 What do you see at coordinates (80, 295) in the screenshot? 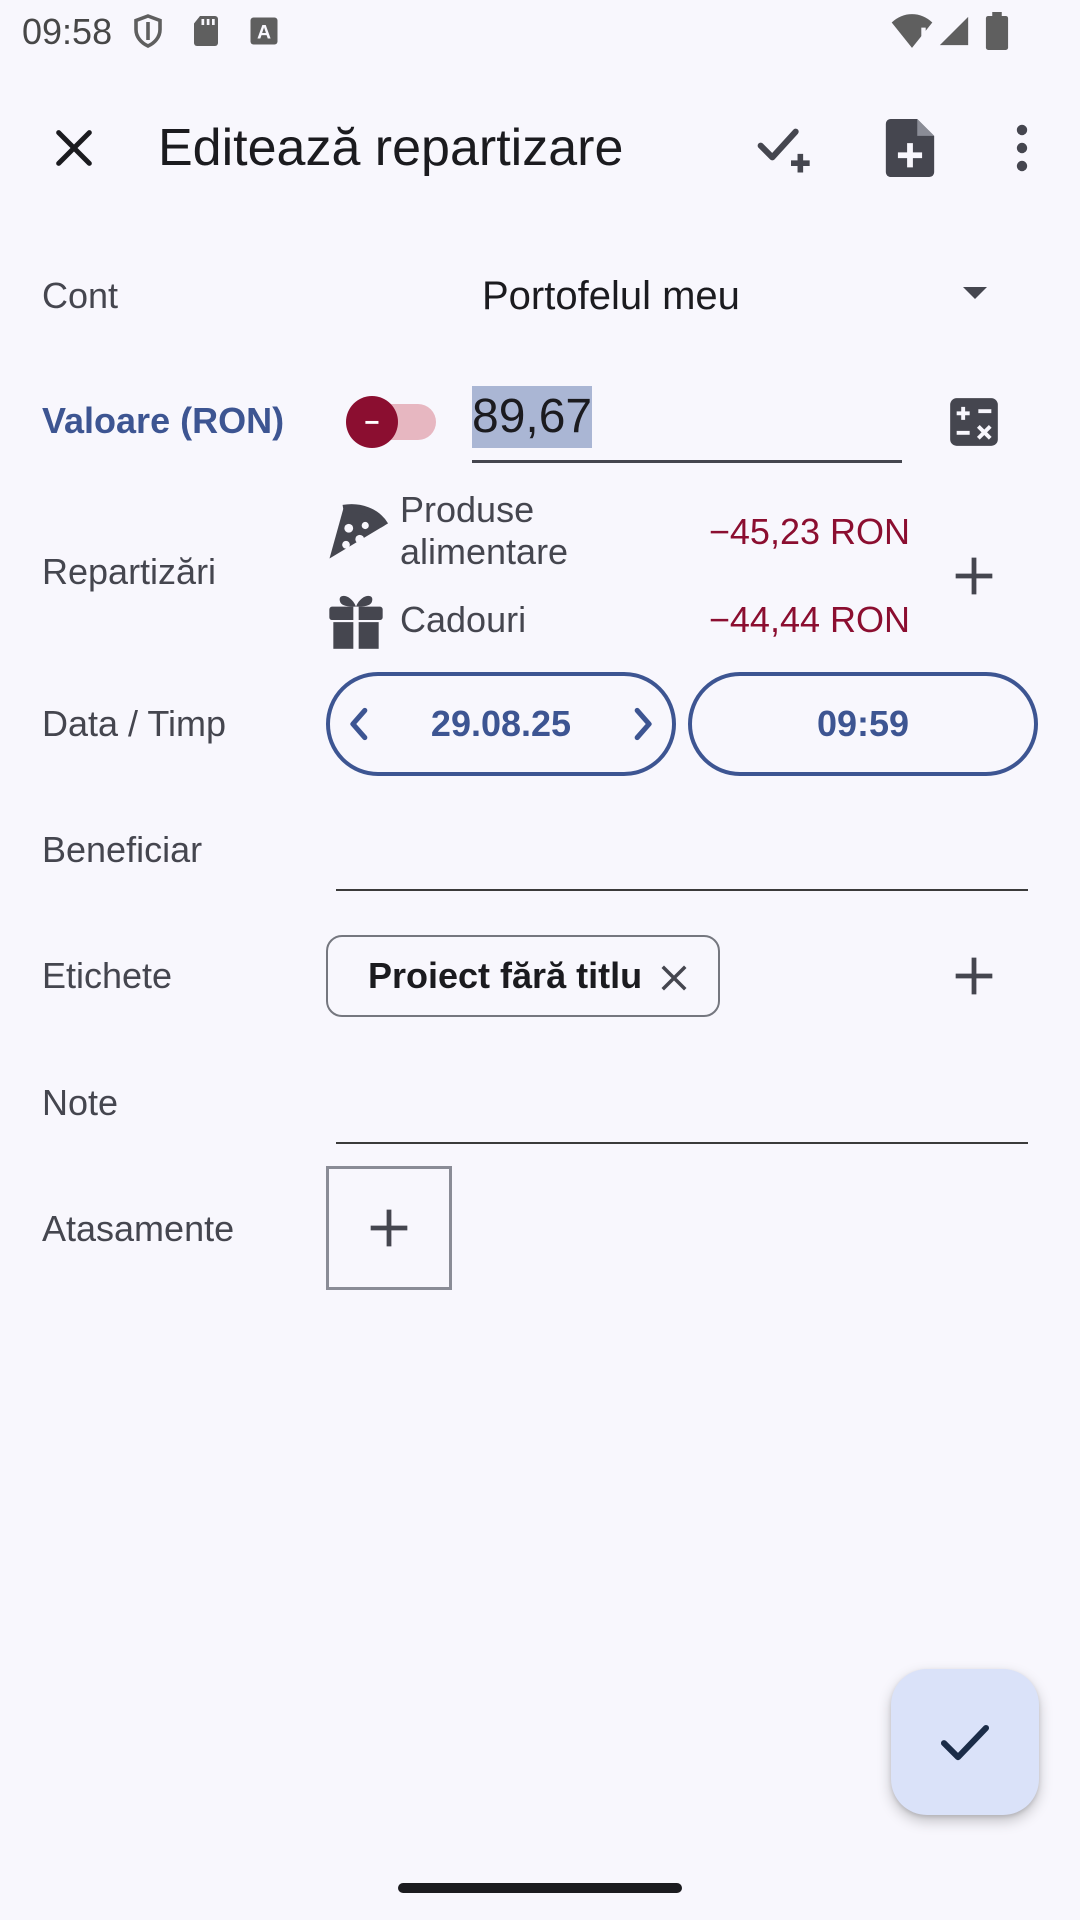
I see `account-label: Cont` at bounding box center [80, 295].